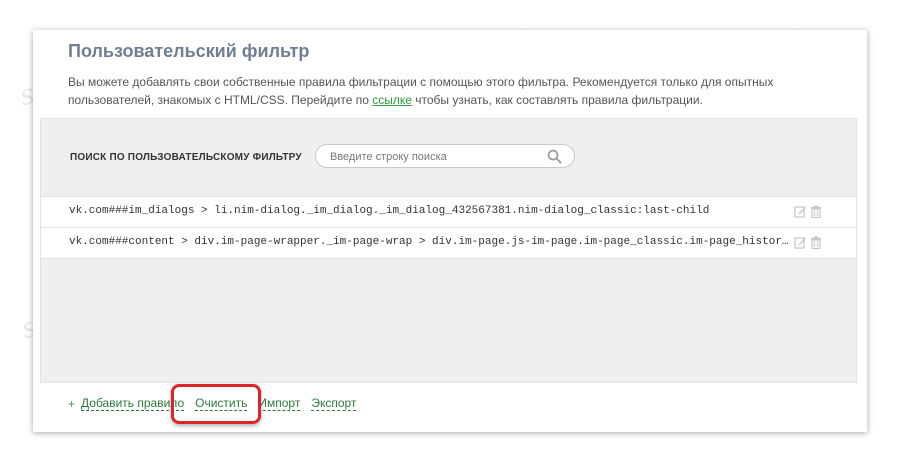 The image size is (900, 465). What do you see at coordinates (221, 404) in the screenshot?
I see `clear-button: Очистить` at bounding box center [221, 404].